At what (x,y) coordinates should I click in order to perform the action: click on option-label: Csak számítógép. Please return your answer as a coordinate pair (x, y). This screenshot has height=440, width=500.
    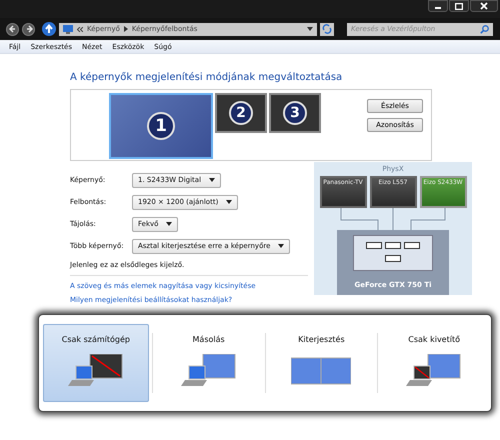
    Looking at the image, I should click on (96, 339).